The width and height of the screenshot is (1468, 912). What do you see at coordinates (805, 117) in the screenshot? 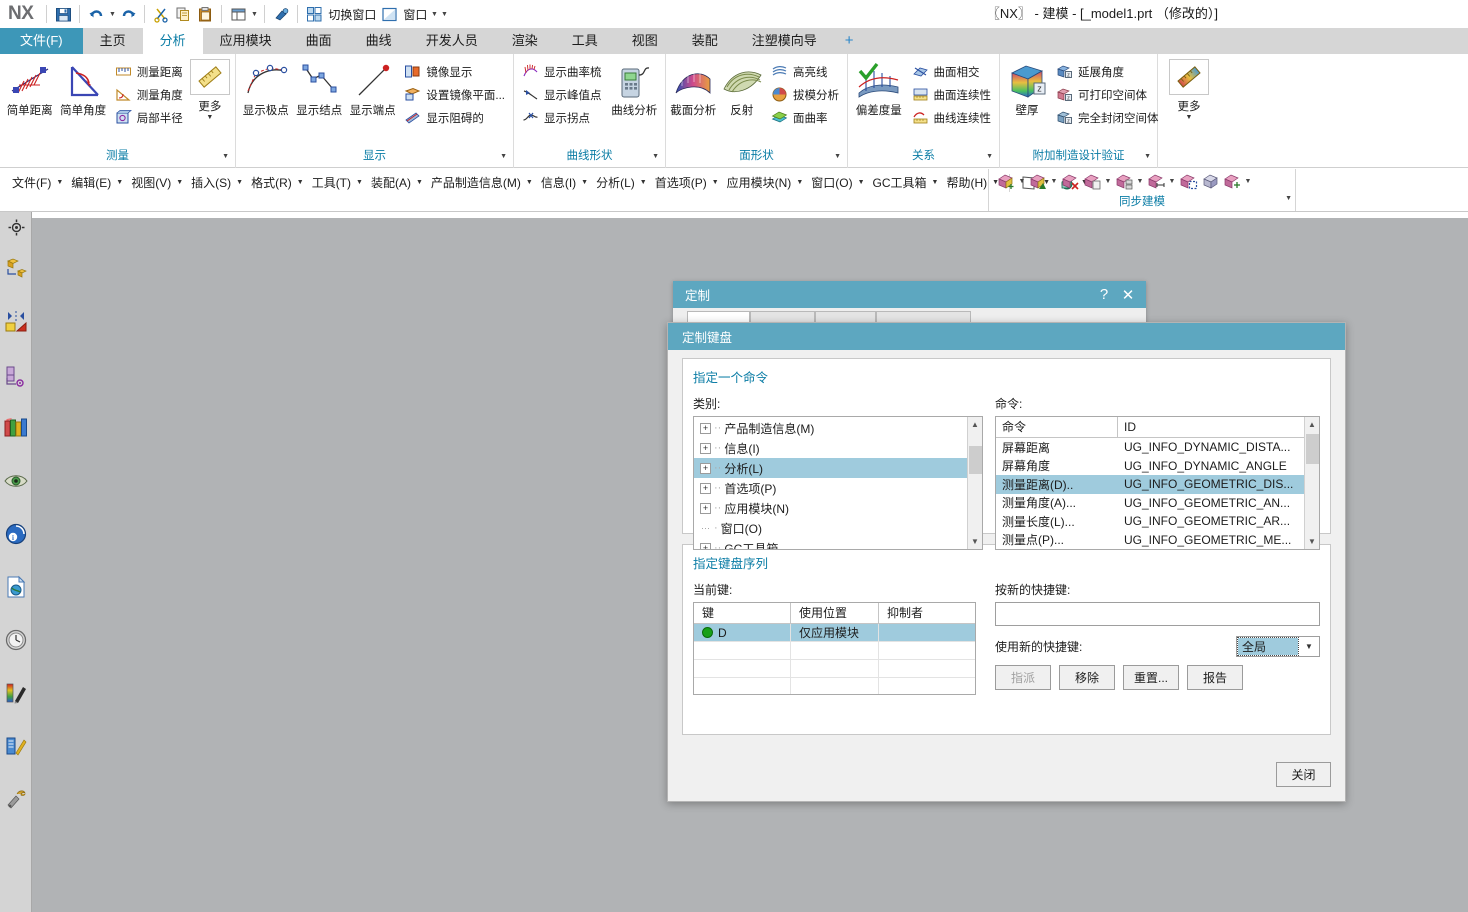
I see `face-curvature-button: 面曲率` at bounding box center [805, 117].